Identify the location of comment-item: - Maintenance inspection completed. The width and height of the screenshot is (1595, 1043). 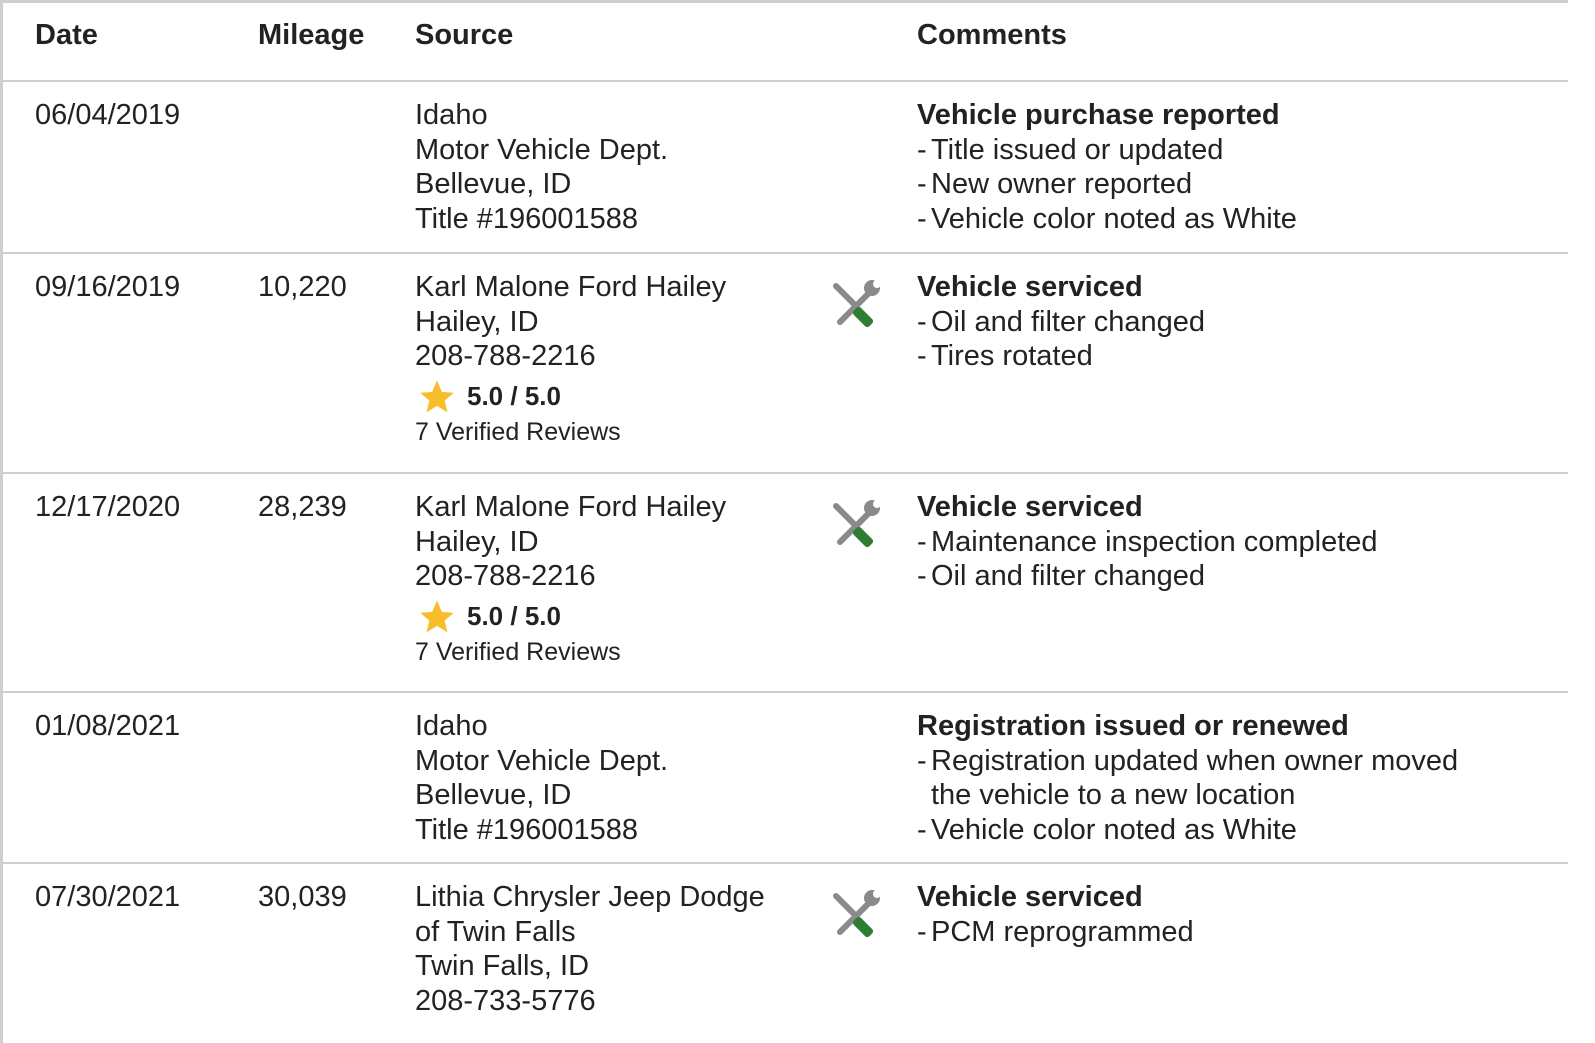
(1147, 541).